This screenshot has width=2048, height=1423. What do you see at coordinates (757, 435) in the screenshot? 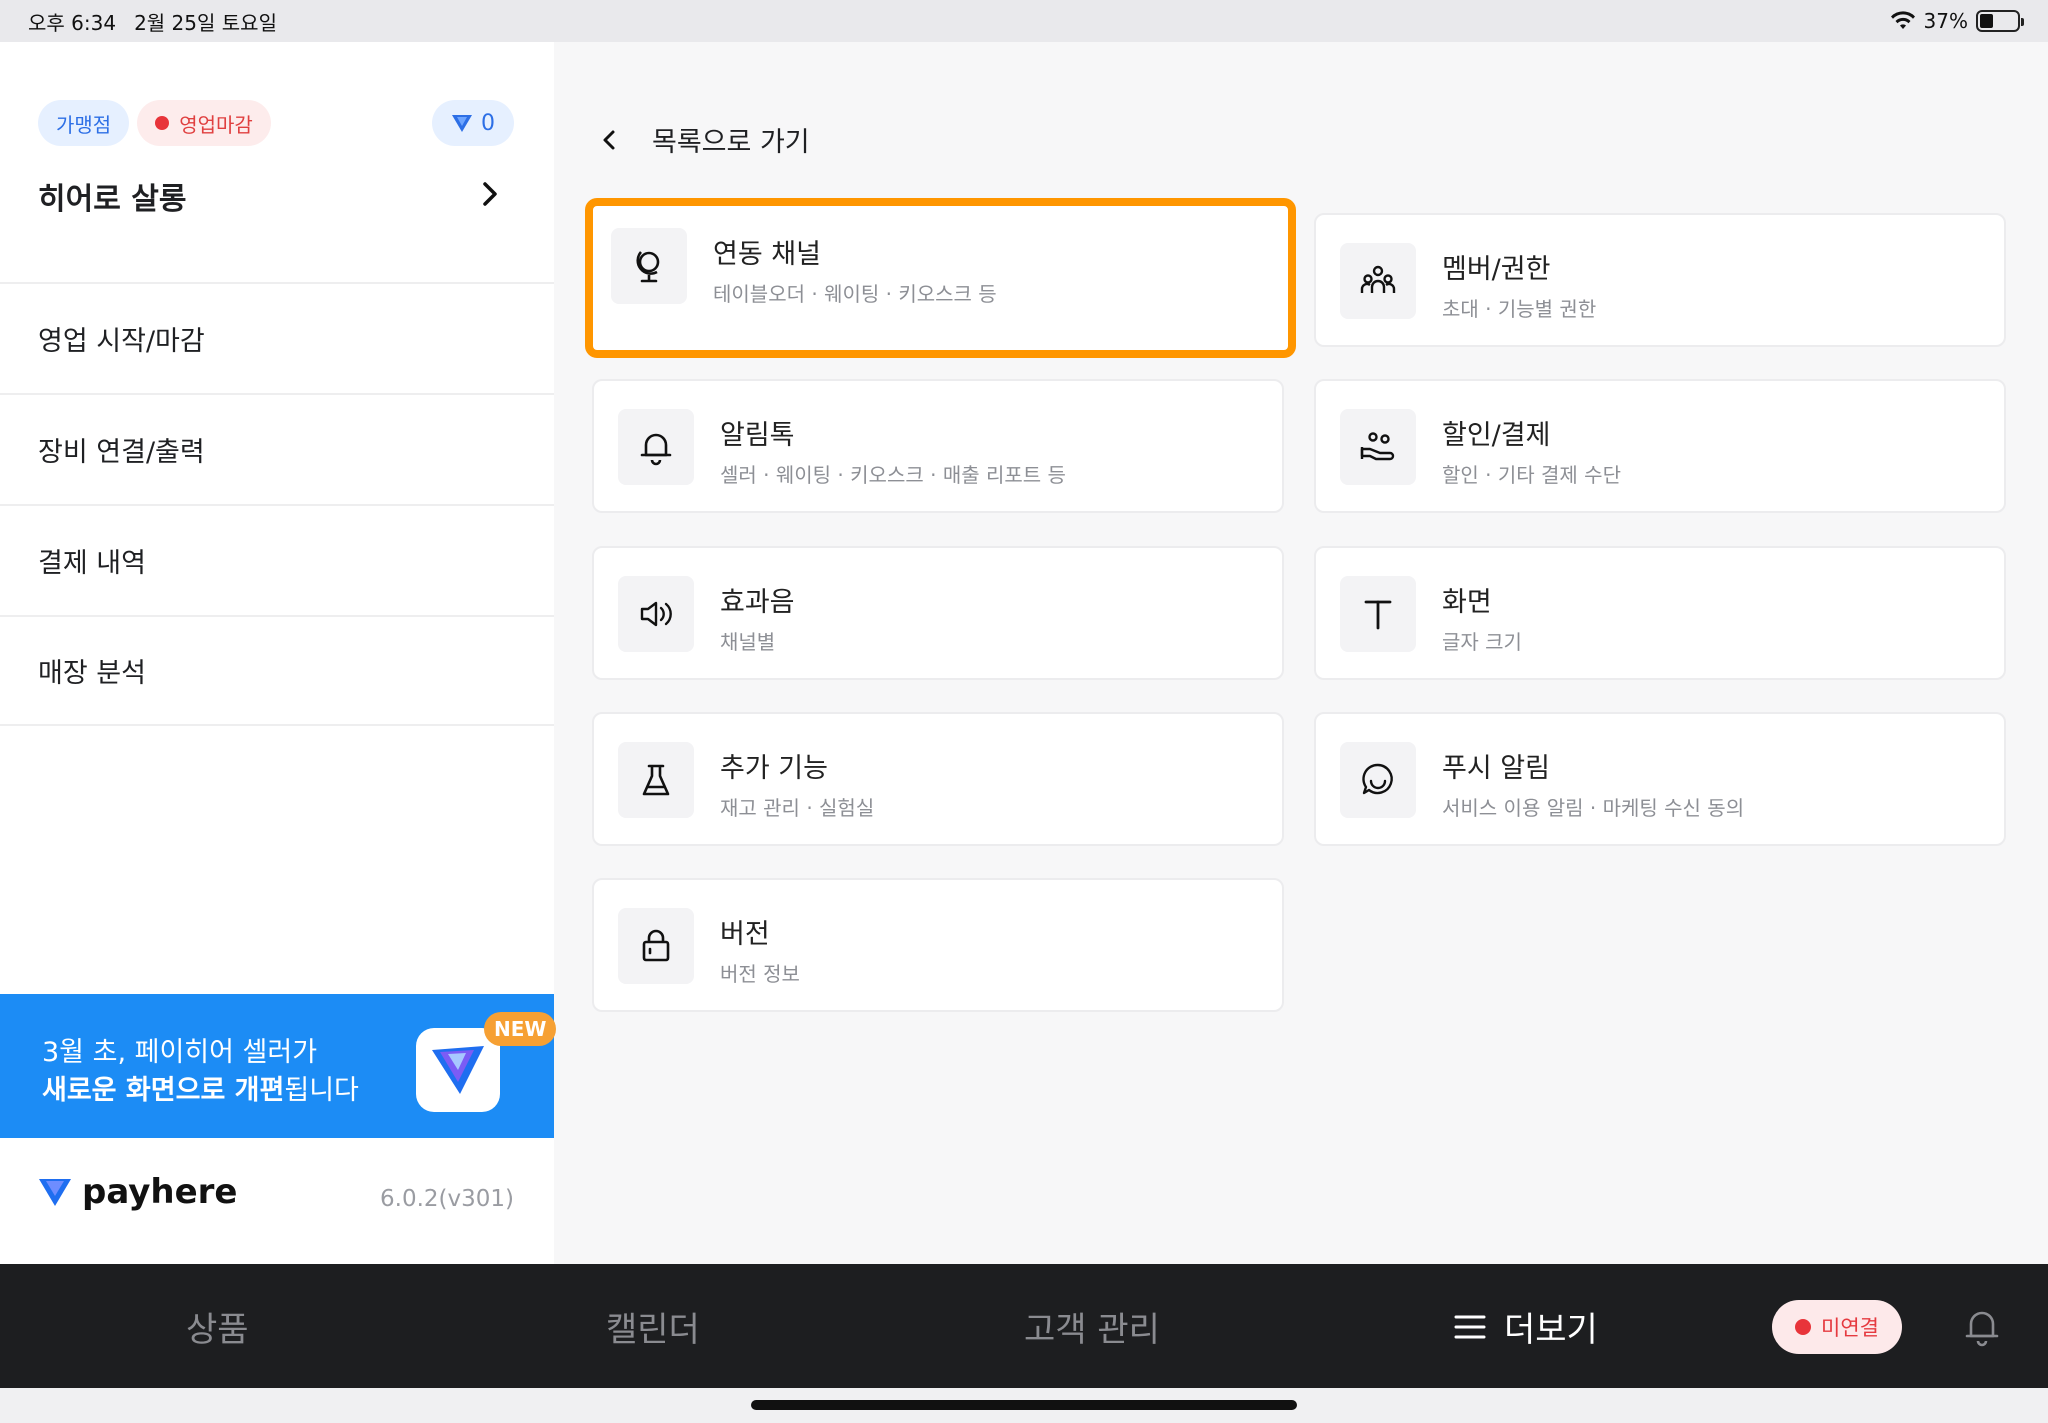
I see `card-title: 알림톡` at bounding box center [757, 435].